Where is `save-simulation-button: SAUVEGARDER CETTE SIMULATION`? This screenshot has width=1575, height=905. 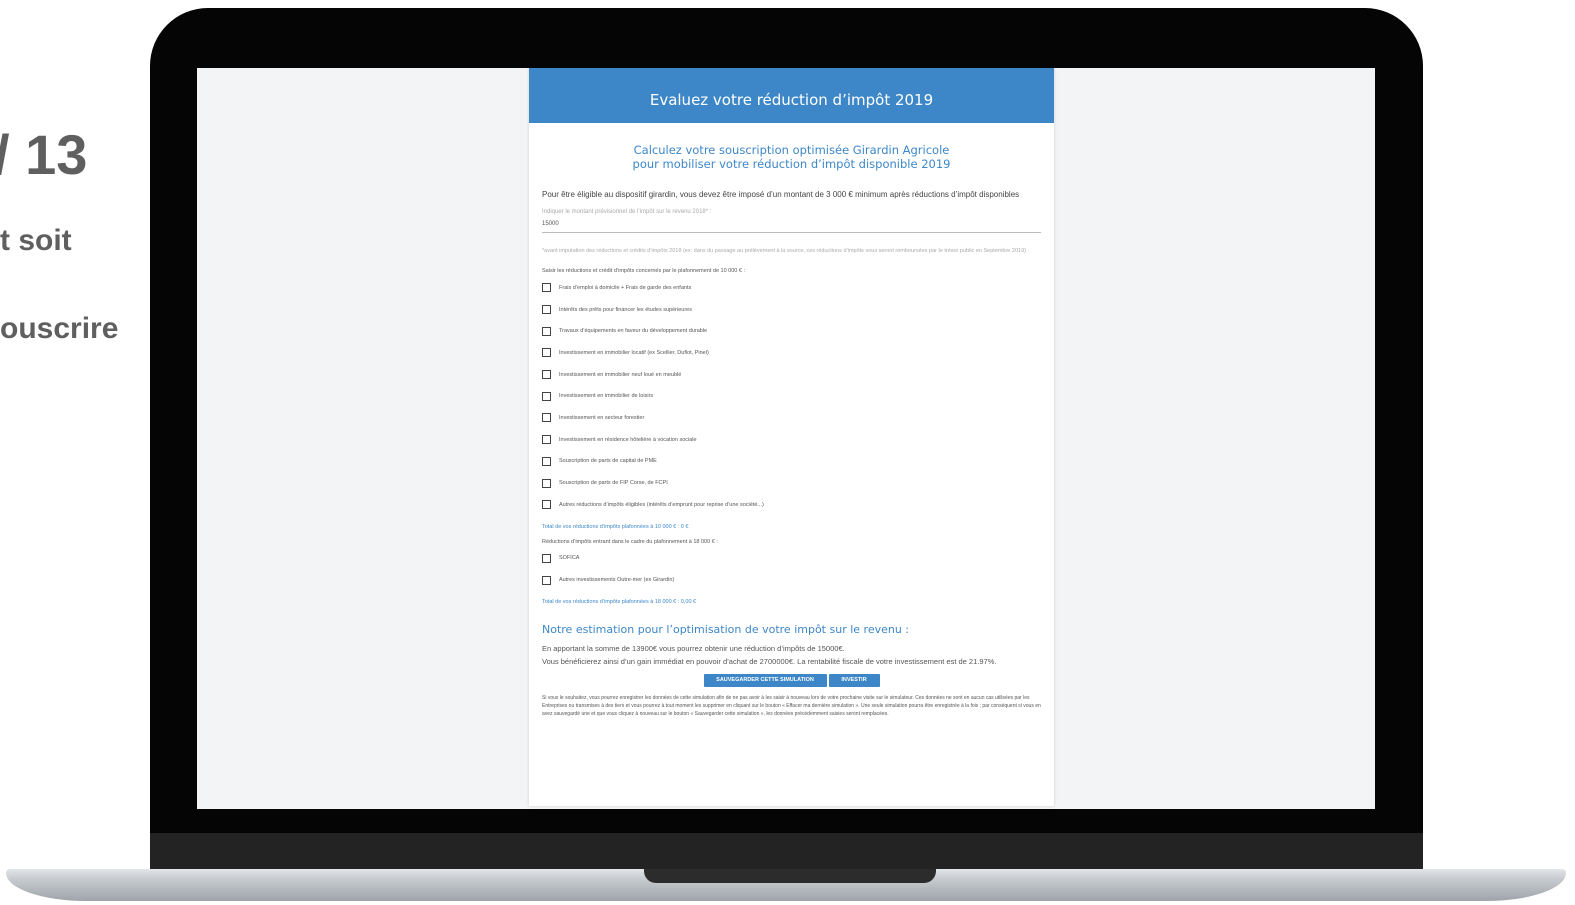
save-simulation-button: SAUVEGARDER CETTE SIMULATION is located at coordinates (765, 680).